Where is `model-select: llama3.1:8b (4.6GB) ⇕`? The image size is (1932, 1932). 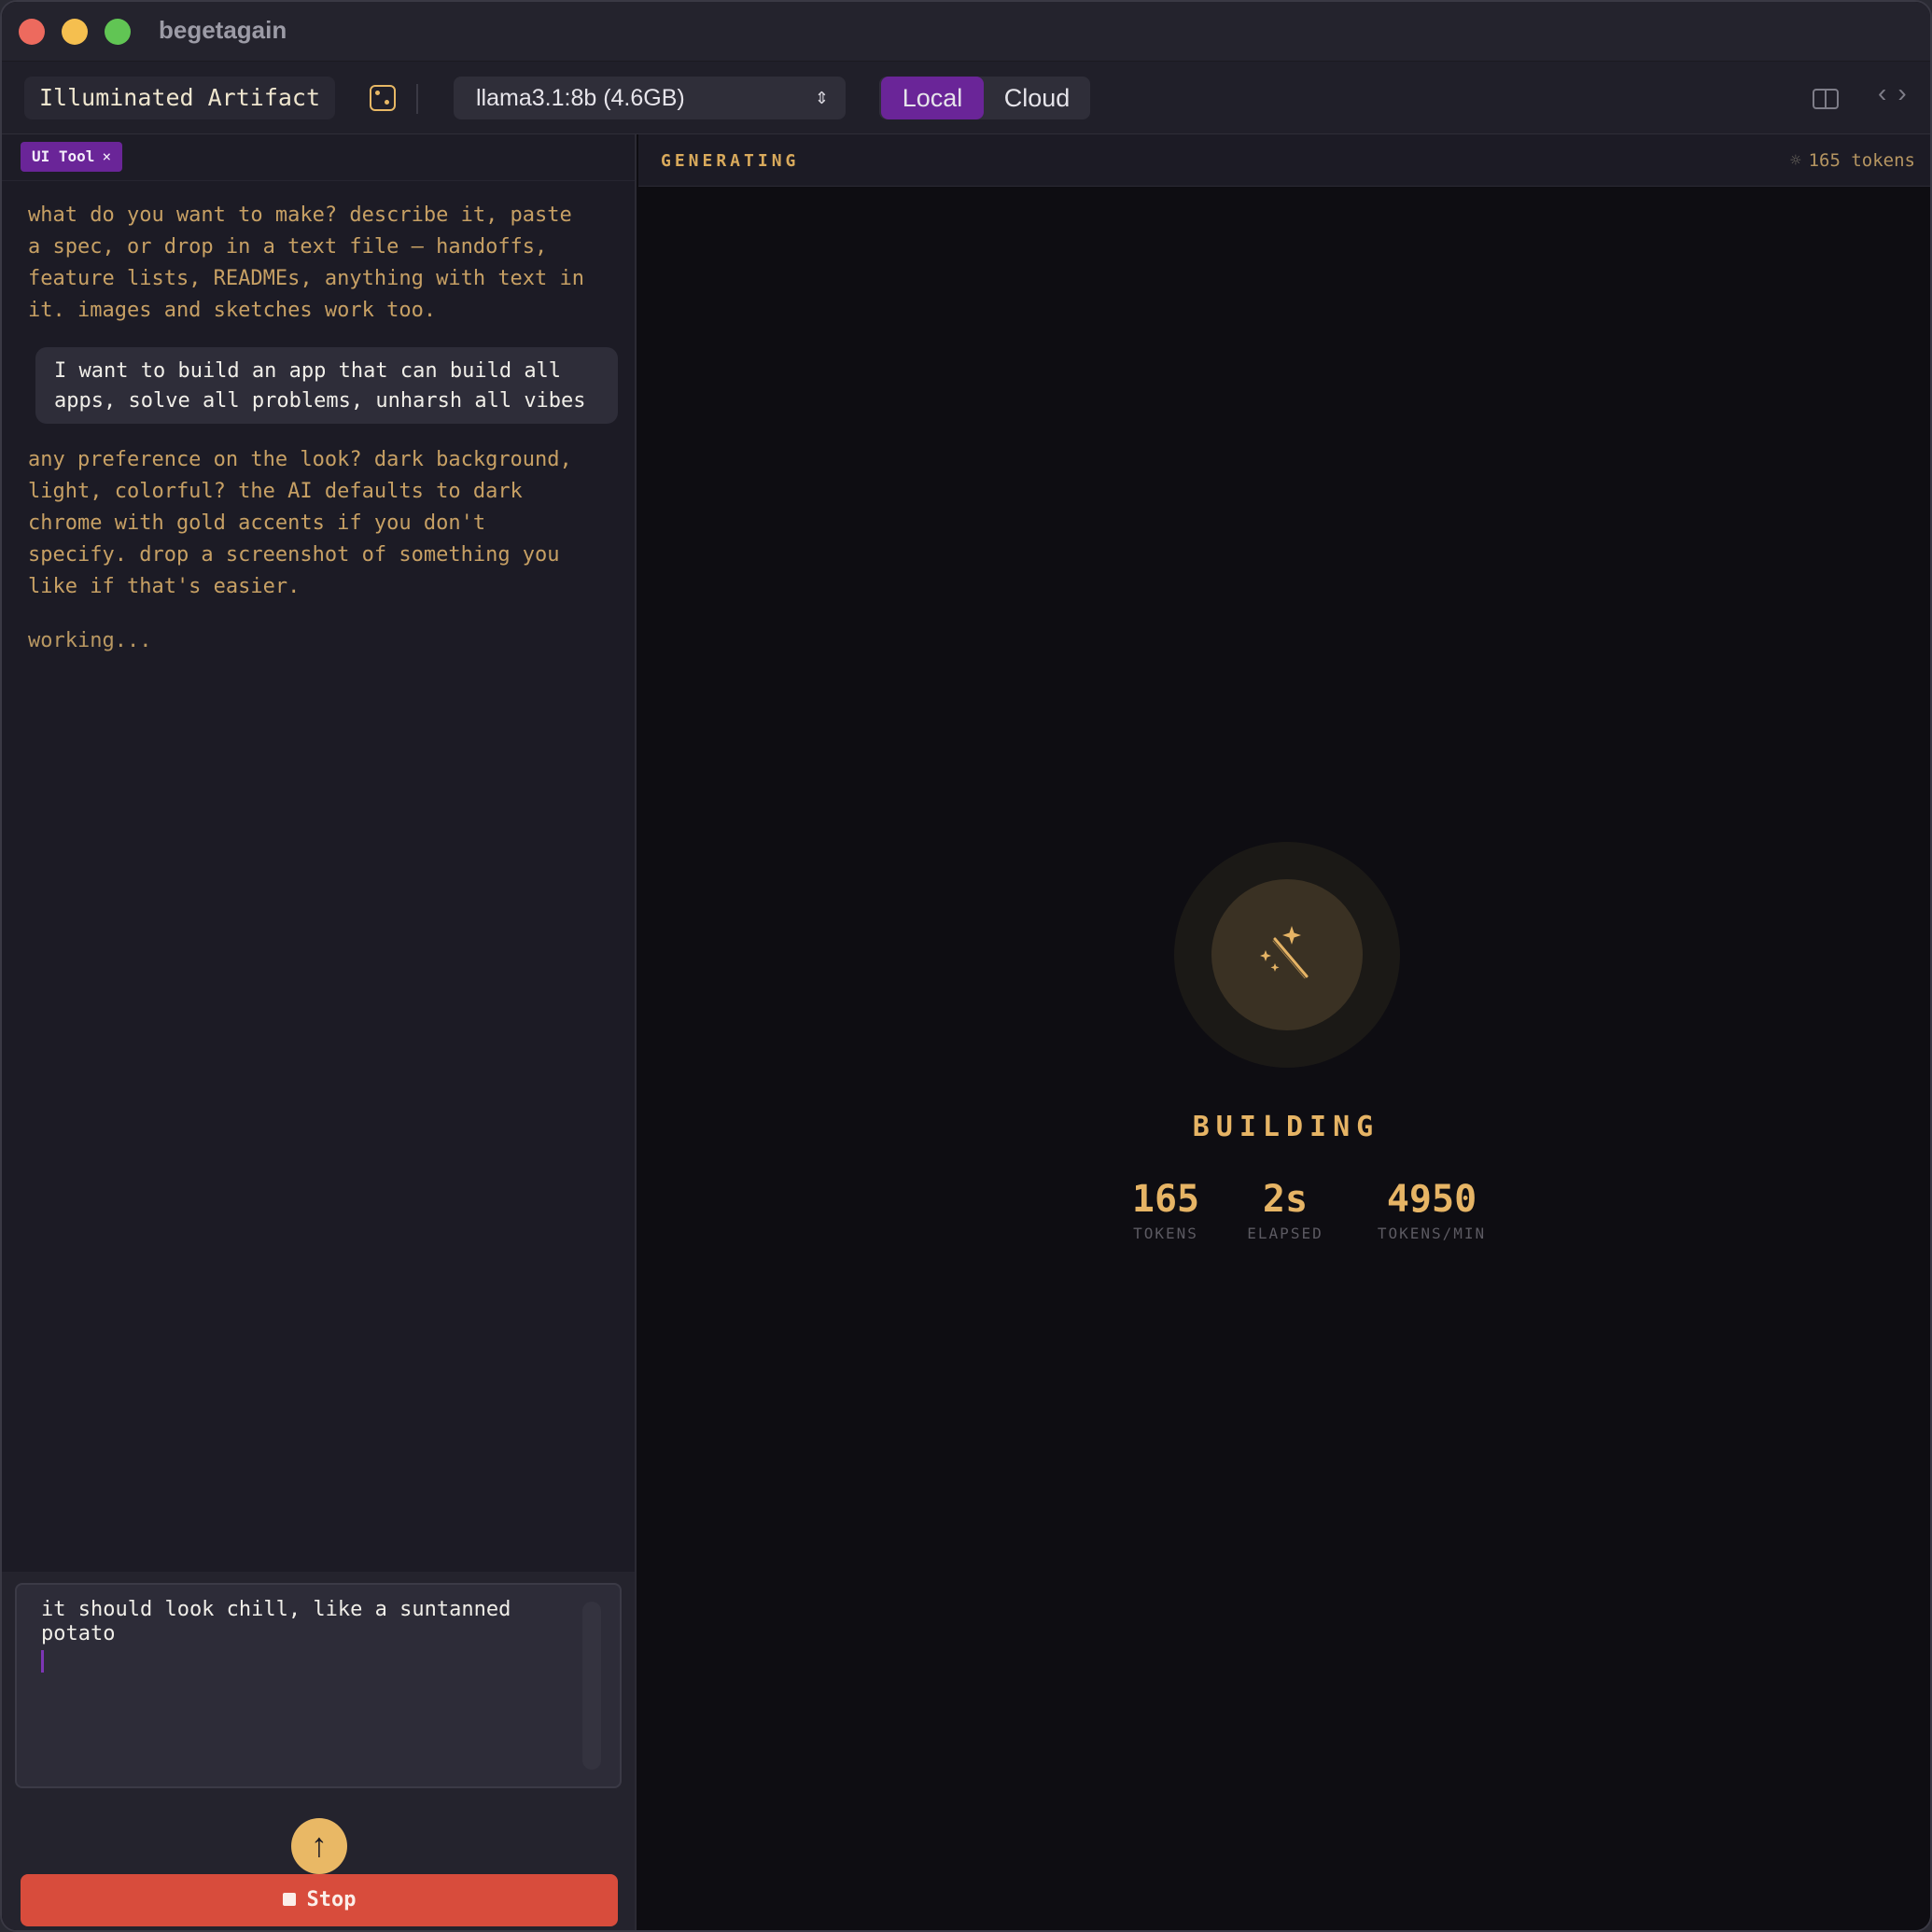
model-select: llama3.1:8b (4.6GB) ⇕ is located at coordinates (650, 98).